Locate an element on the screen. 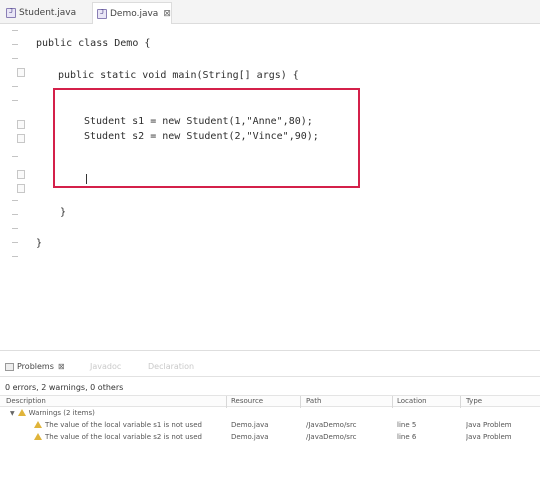  chevron-down-icon: ▼ is located at coordinates (12, 413).